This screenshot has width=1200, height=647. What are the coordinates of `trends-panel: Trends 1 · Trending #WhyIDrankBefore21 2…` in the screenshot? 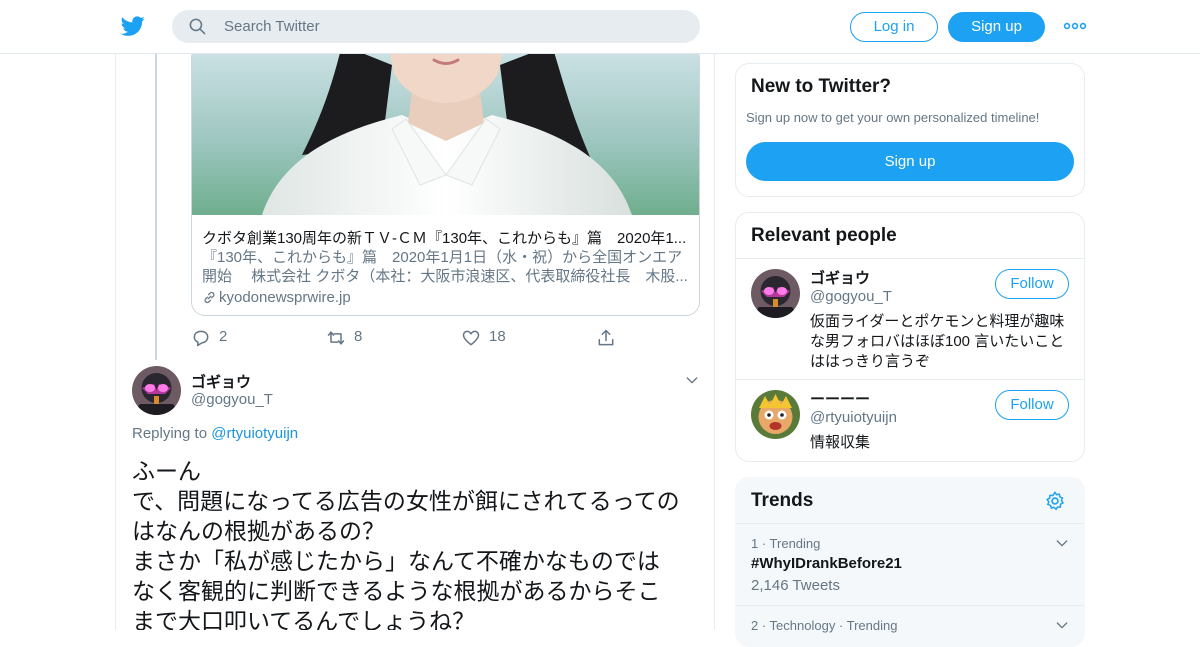 It's located at (910, 562).